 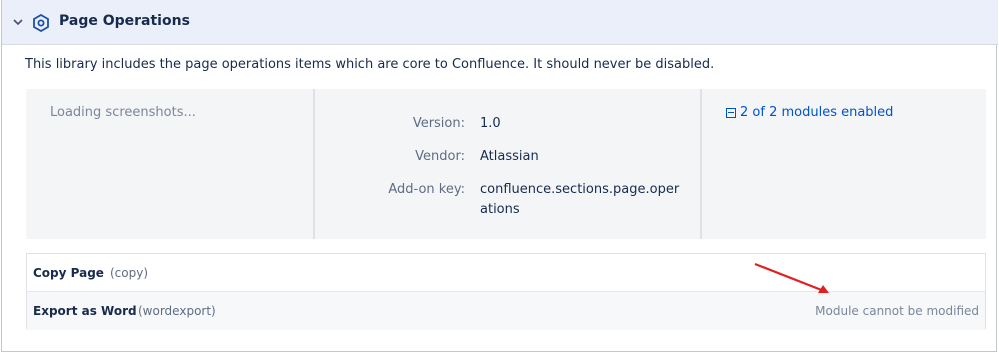 What do you see at coordinates (440, 156) in the screenshot?
I see `vendor-label: Vendor:` at bounding box center [440, 156].